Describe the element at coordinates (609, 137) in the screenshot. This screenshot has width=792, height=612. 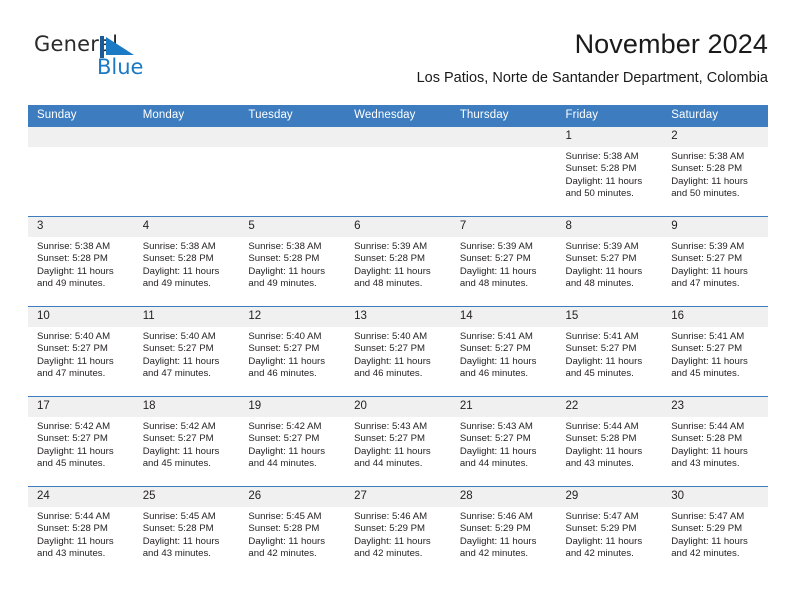
I see `day-number: 1` at that location.